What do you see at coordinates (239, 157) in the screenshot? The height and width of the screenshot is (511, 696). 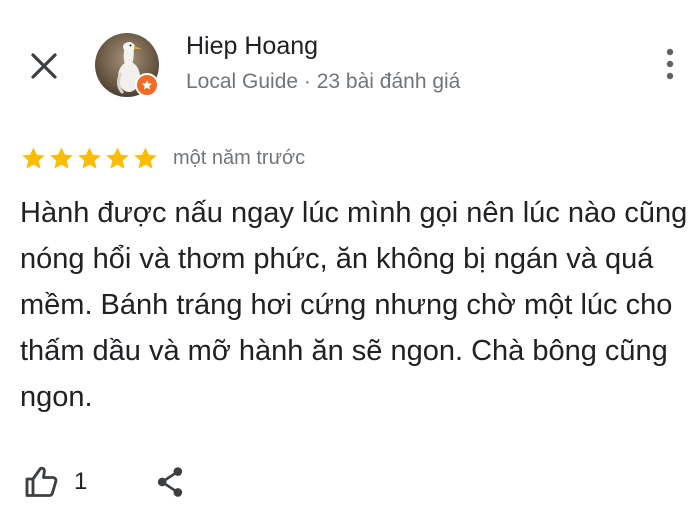 I see `review-date: một năm trước` at bounding box center [239, 157].